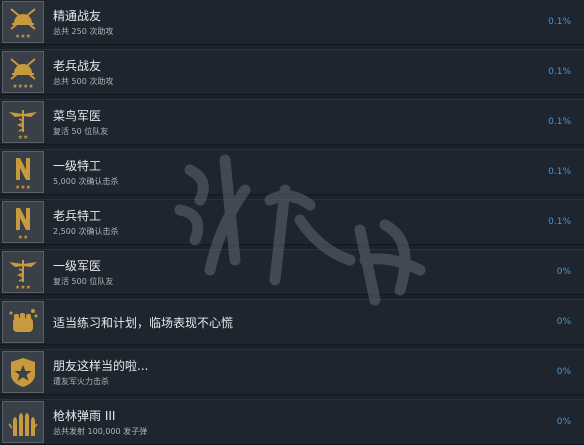 The width and height of the screenshot is (584, 445). I want to click on achievement-description: 复活 500 位队友, so click(83, 281).